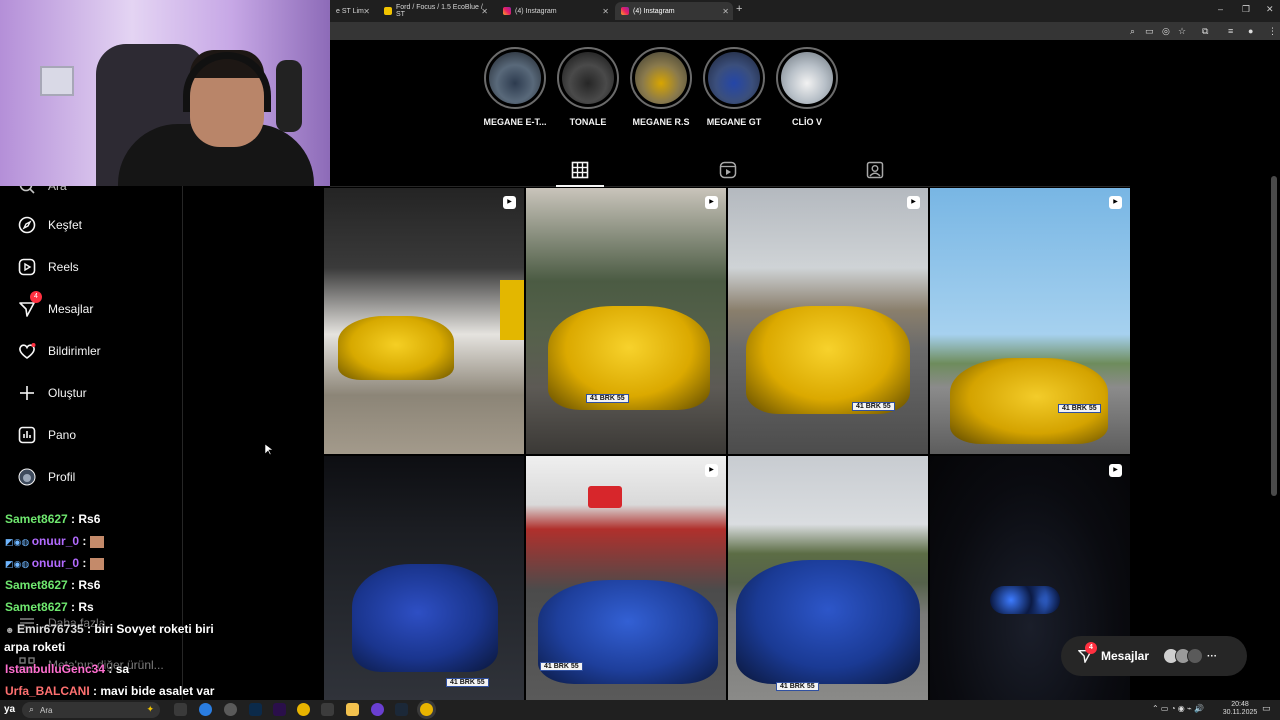  What do you see at coordinates (55, 563) in the screenshot?
I see `chat-username: onuur_0` at bounding box center [55, 563].